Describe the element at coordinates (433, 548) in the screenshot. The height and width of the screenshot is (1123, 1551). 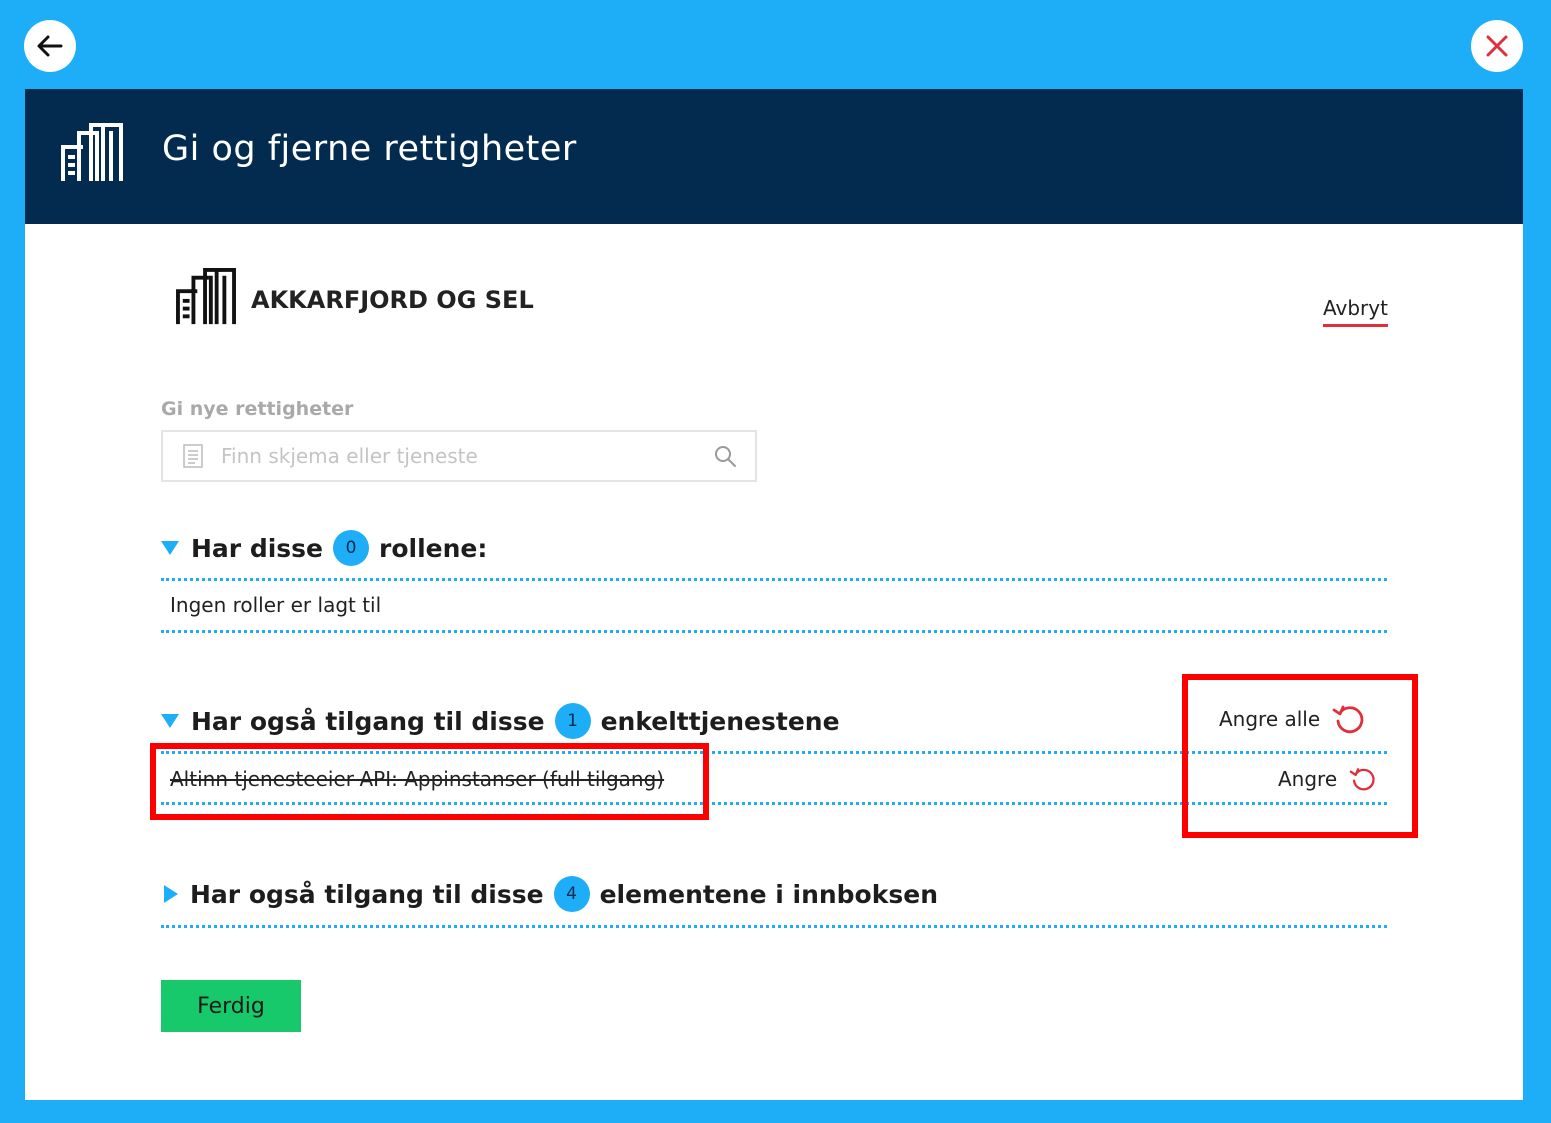
I see `section-title-suffix: rollene:` at that location.